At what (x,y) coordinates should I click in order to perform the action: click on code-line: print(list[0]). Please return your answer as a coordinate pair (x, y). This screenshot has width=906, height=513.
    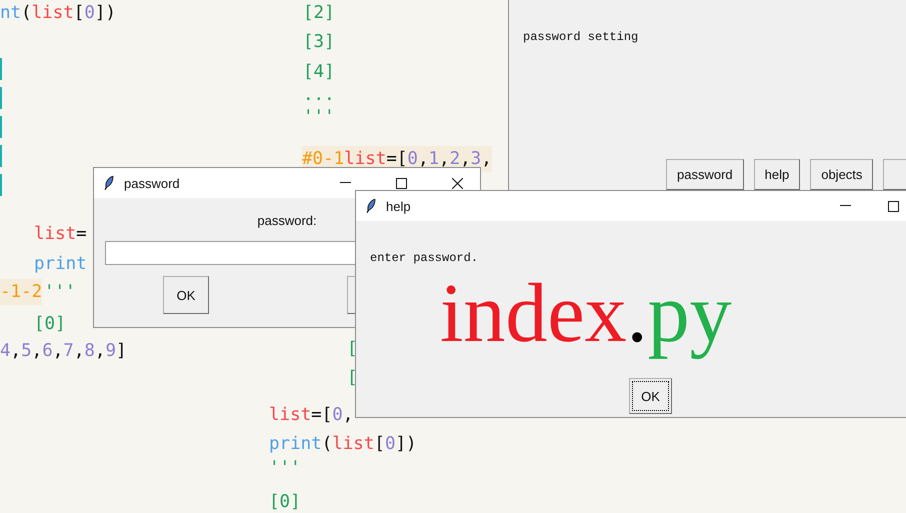
    Looking at the image, I should click on (343, 444).